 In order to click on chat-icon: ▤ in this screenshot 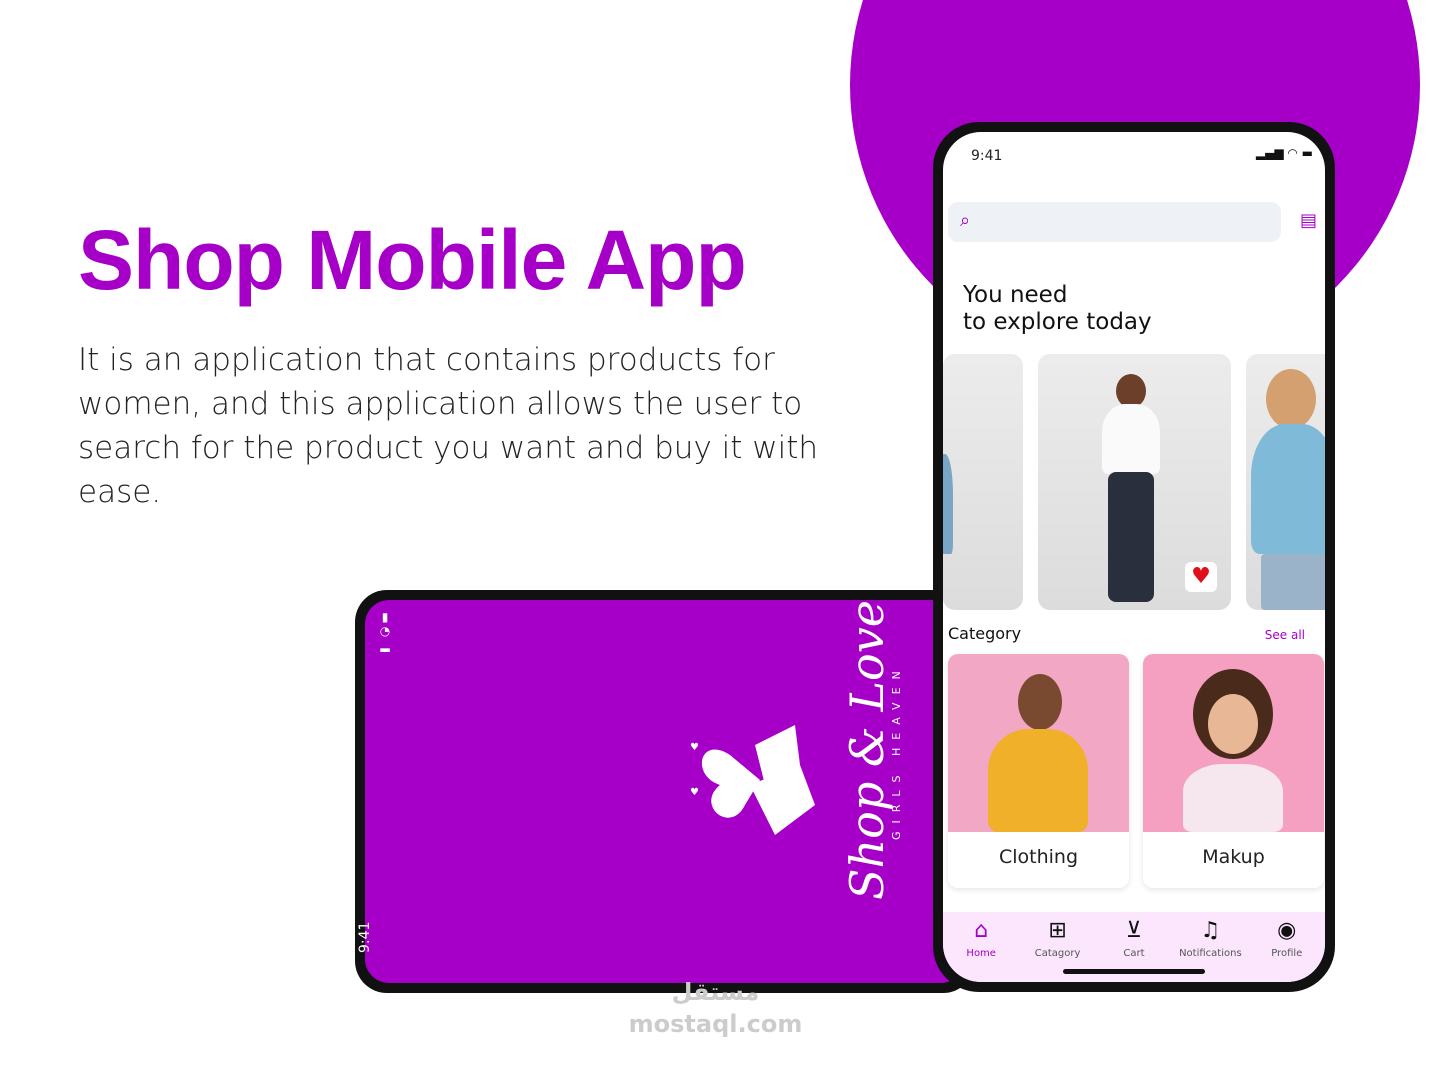, I will do `click(1308, 220)`.